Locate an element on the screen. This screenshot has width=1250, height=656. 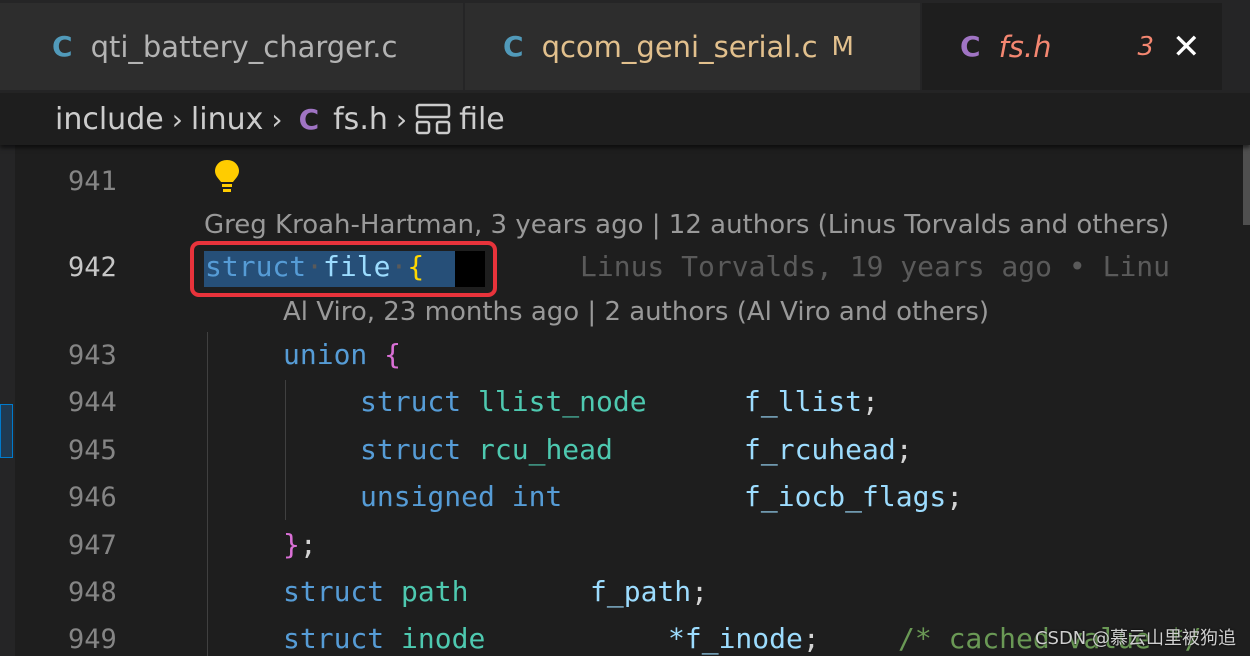
breadcrumb-fs-h: fs.h is located at coordinates (360, 119).